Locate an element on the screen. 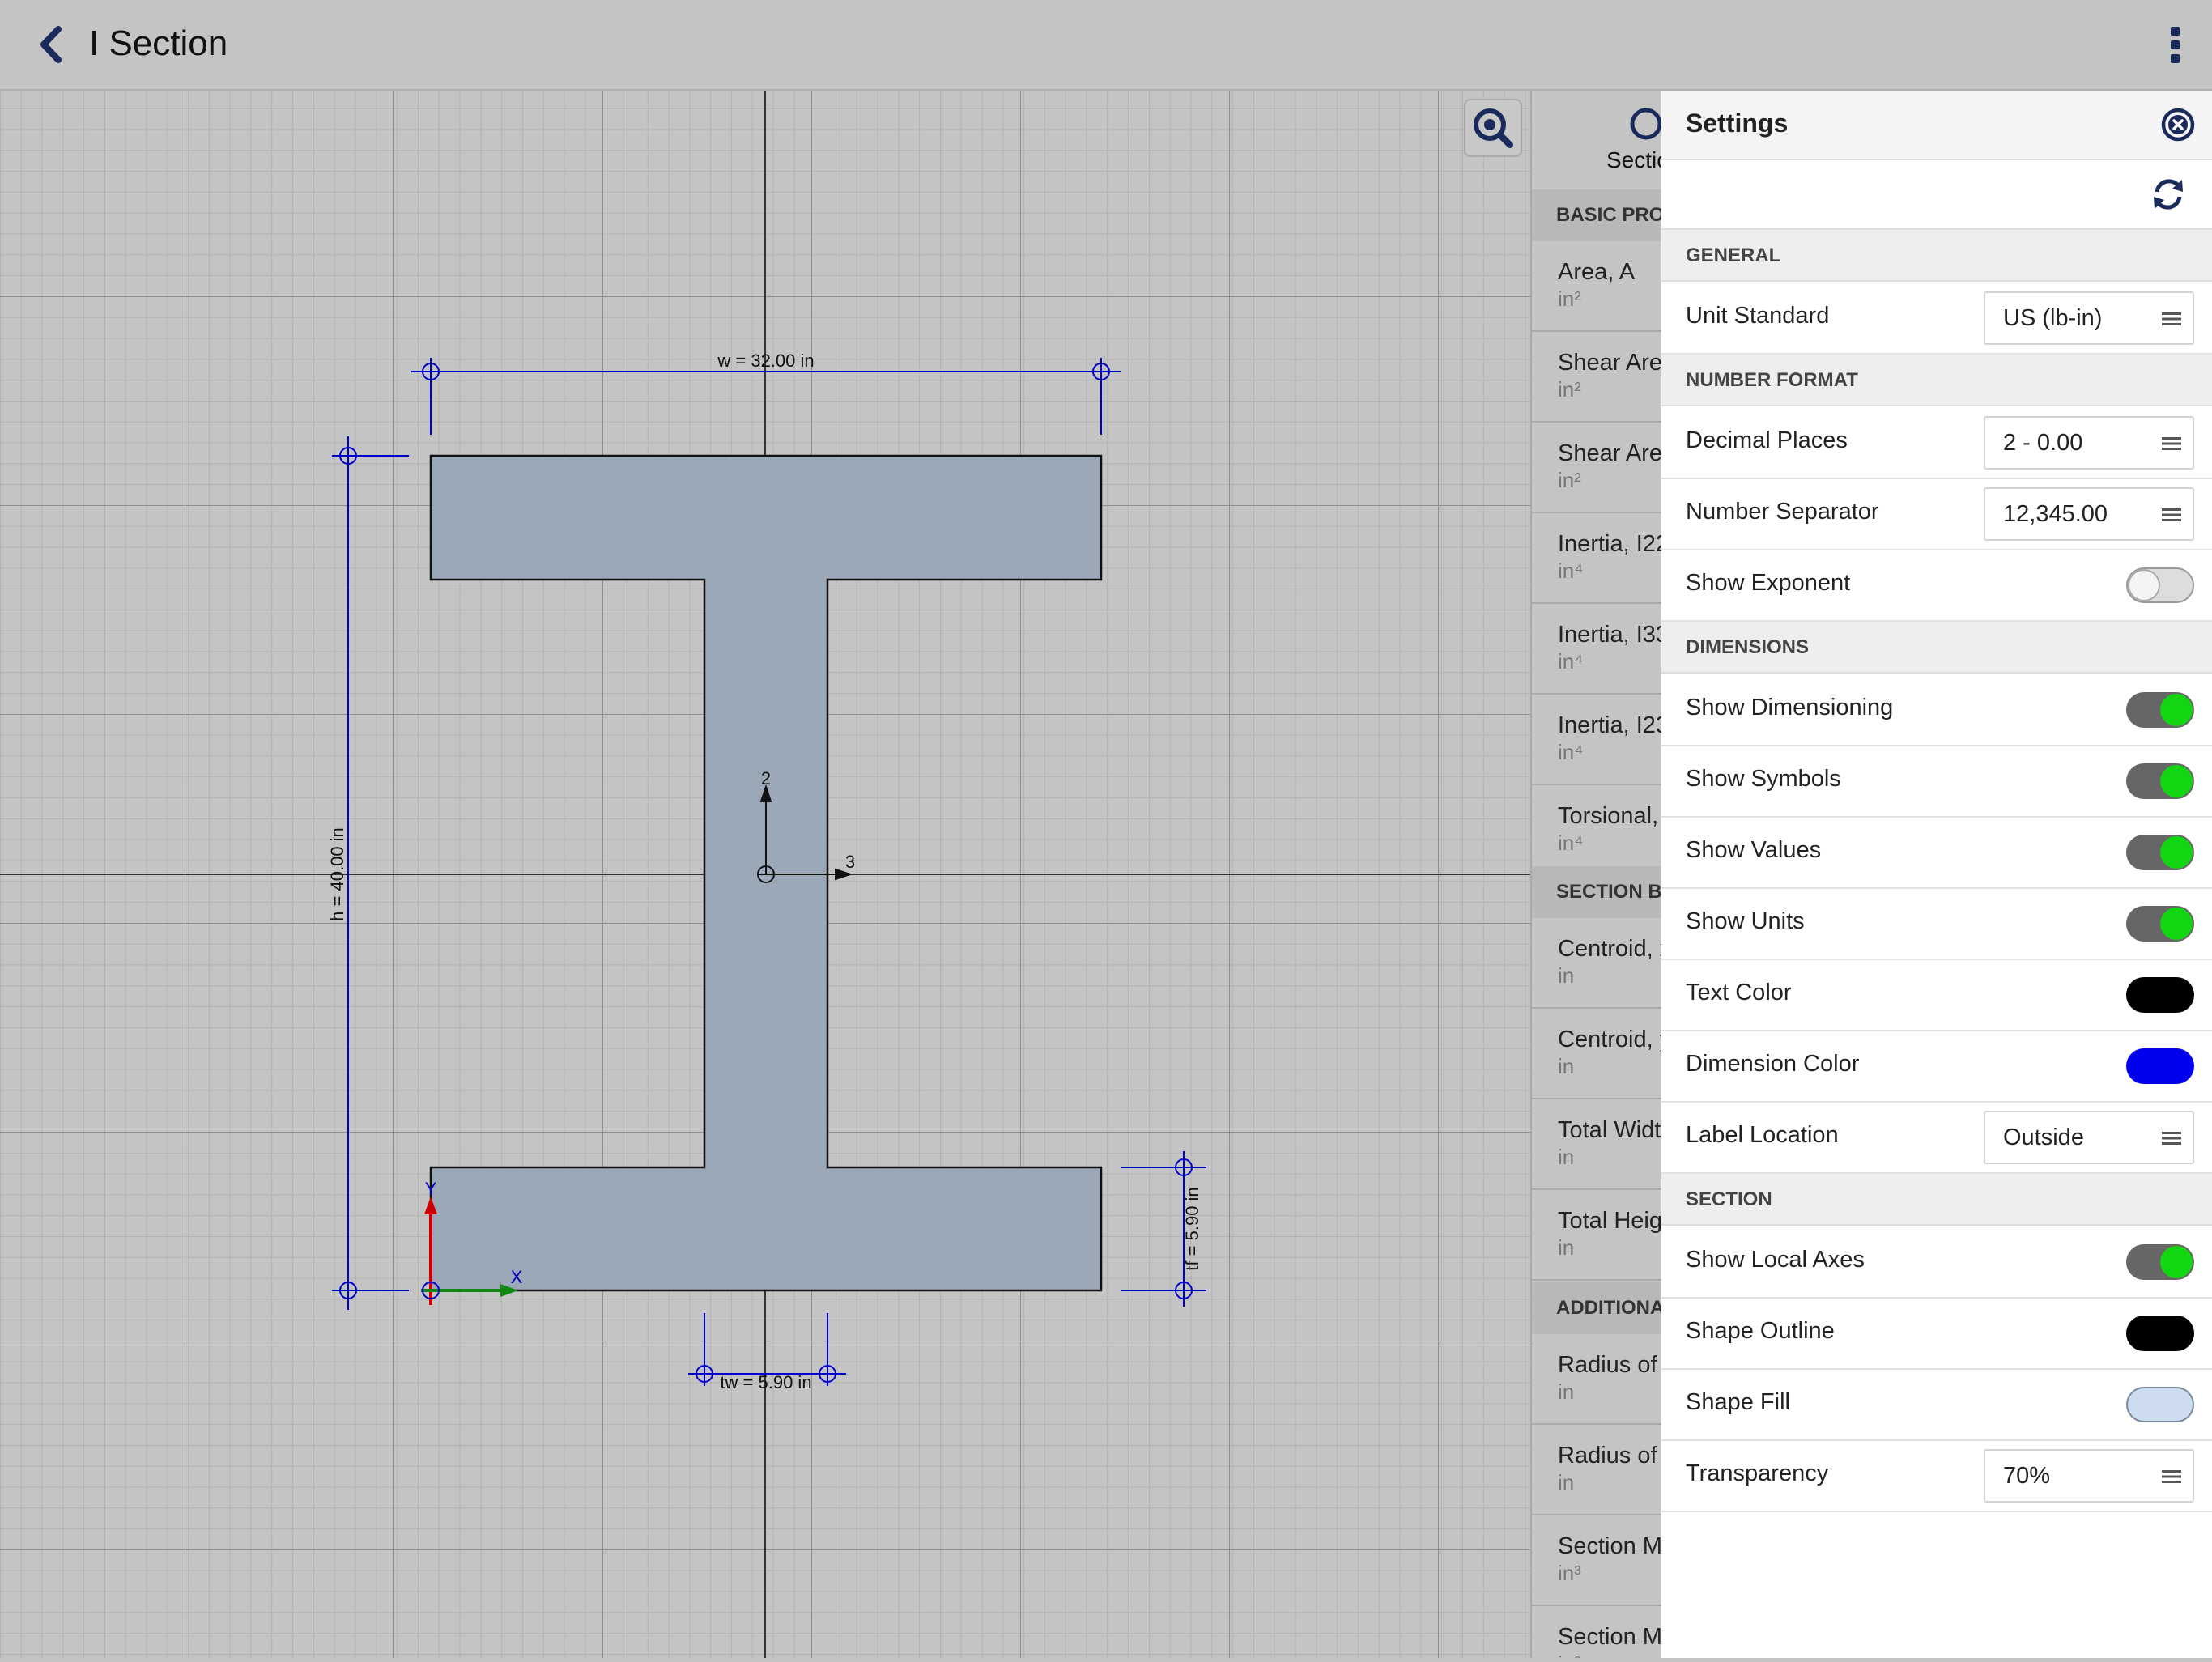  prop-label: Centroid, y is located at coordinates (1610, 1039).